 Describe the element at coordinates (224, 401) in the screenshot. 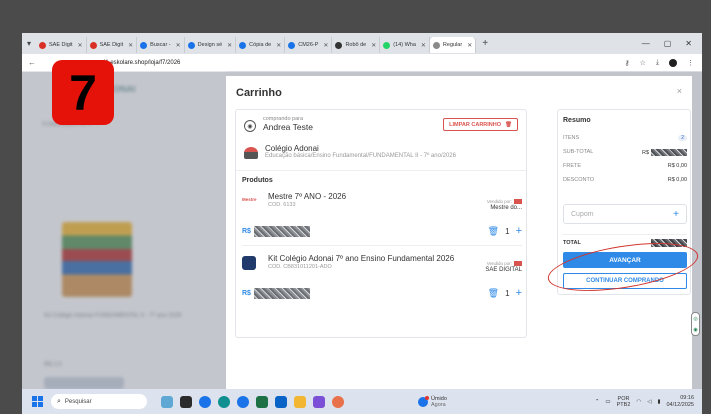

I see `edge-icon` at that location.